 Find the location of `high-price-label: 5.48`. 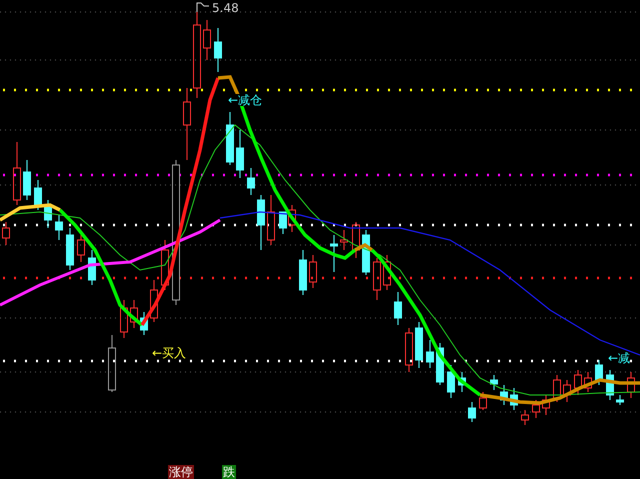

high-price-label: 5.48 is located at coordinates (225, 8).